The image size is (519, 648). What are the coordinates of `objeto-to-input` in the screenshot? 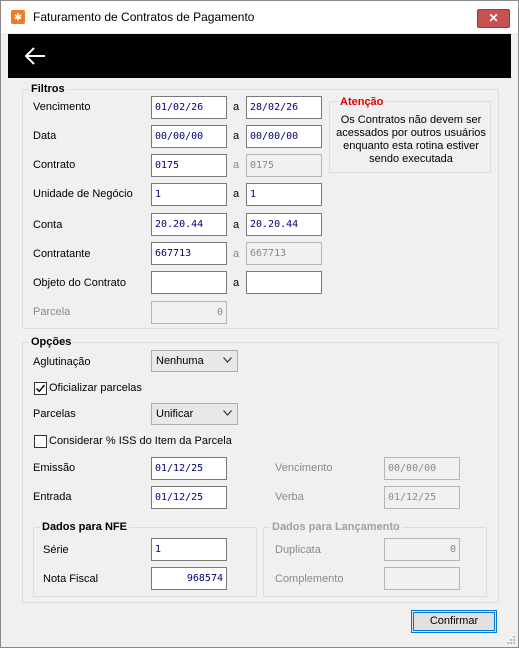 It's located at (284, 282).